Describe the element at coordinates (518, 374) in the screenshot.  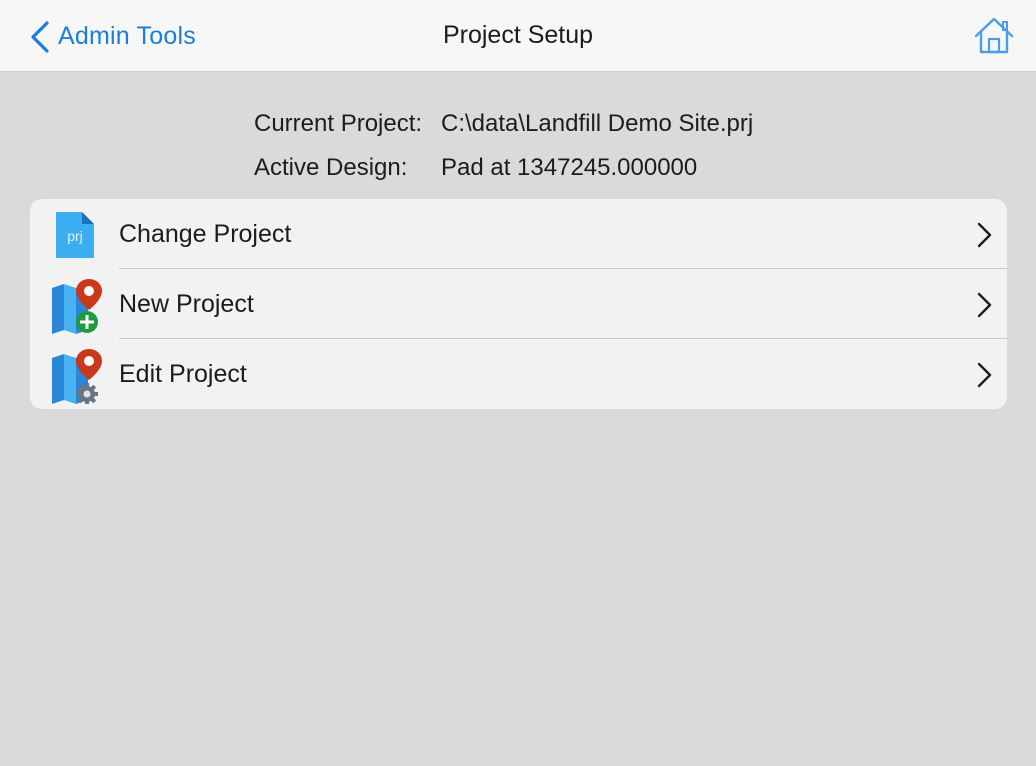
I see `edit-project-item: Edit Project` at that location.